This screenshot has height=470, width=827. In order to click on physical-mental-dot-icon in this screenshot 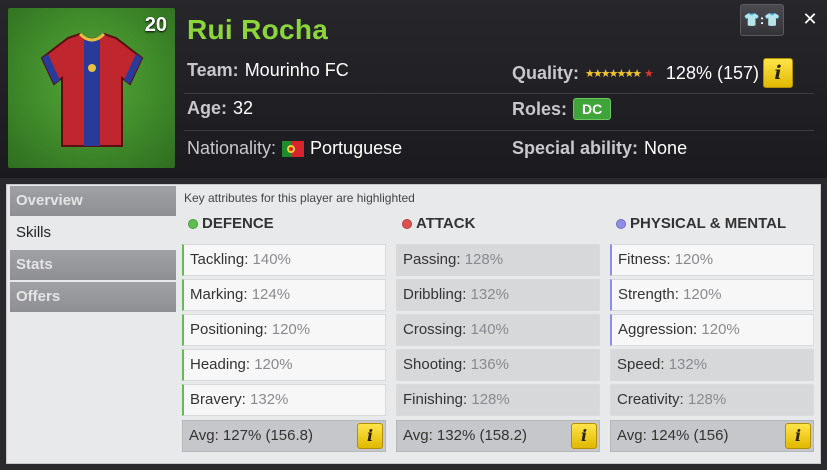, I will do `click(621, 223)`.